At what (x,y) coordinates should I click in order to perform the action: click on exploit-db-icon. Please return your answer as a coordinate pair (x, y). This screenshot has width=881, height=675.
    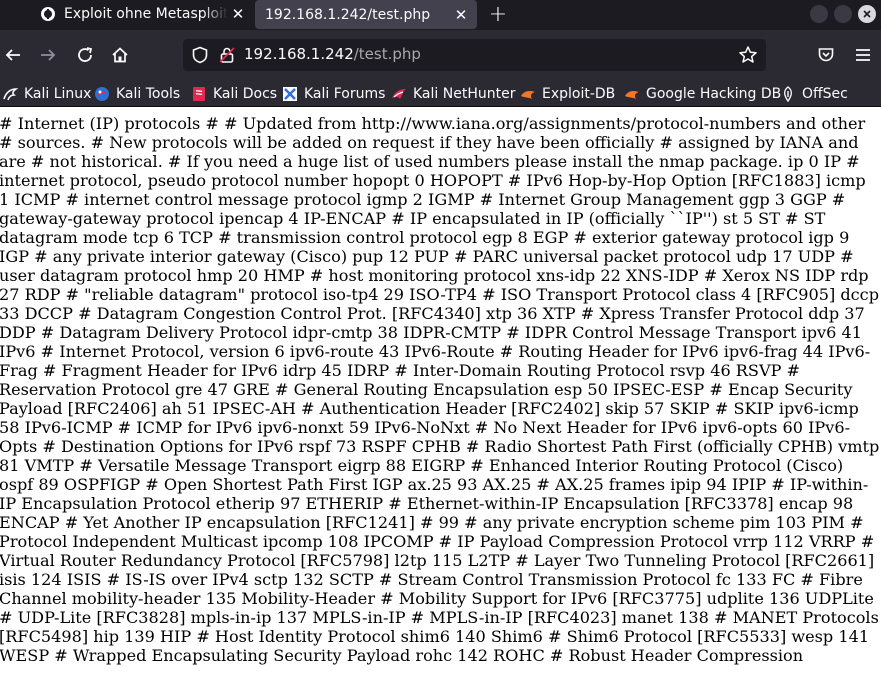
    Looking at the image, I should click on (528, 94).